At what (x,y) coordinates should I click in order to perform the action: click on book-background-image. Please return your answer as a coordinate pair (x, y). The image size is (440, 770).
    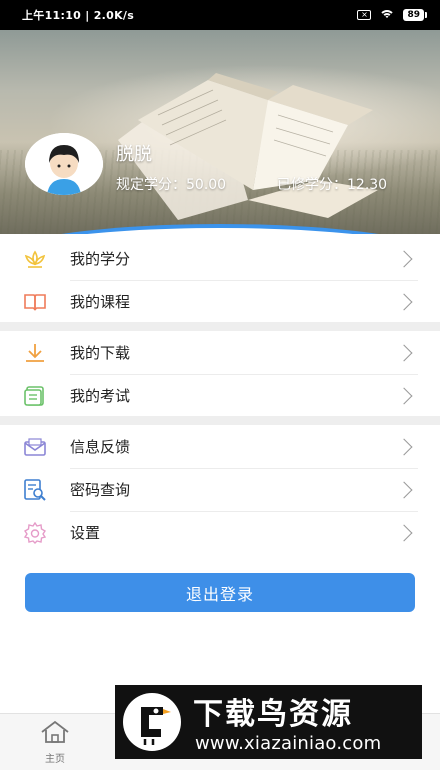
    Looking at the image, I should click on (248, 146).